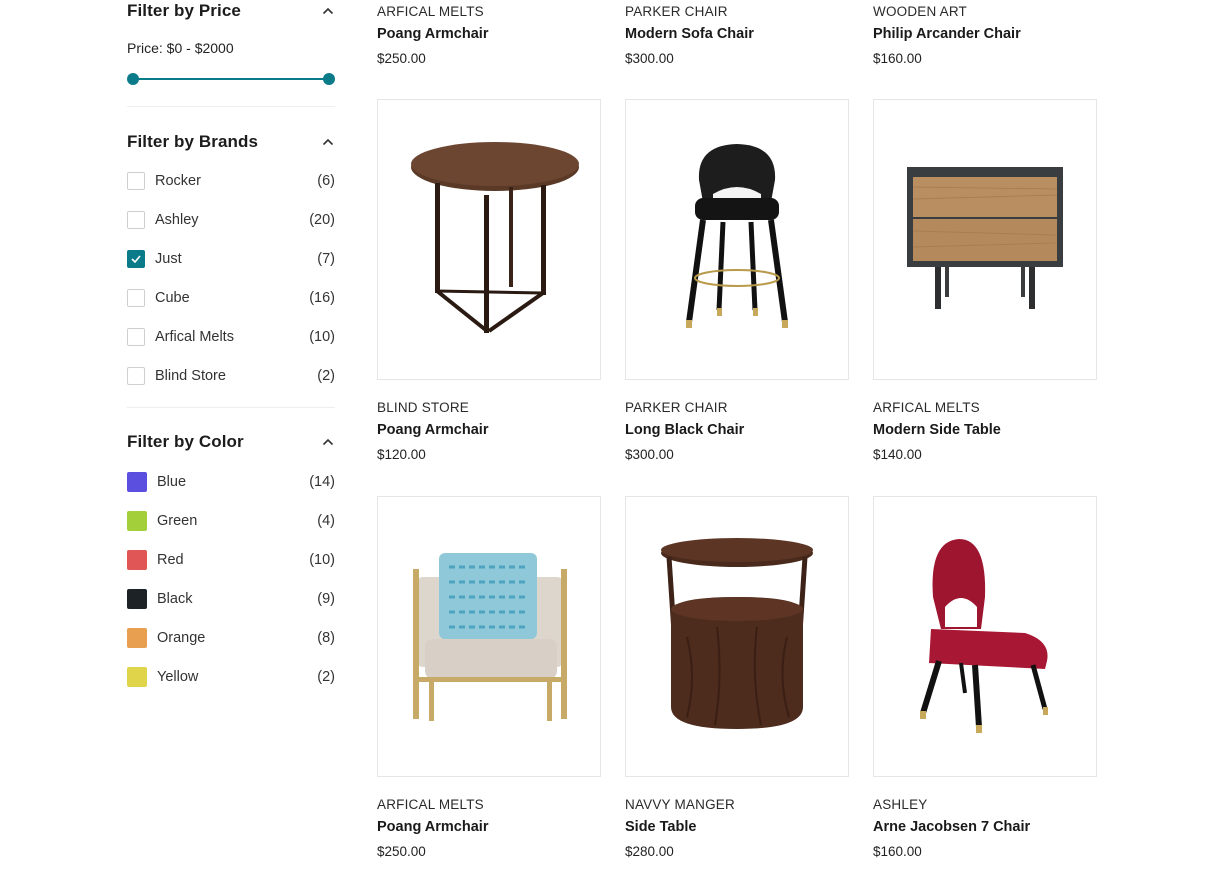 This screenshot has width=1224, height=876. What do you see at coordinates (737, 430) in the screenshot?
I see `product-name: Long Black Chair` at bounding box center [737, 430].